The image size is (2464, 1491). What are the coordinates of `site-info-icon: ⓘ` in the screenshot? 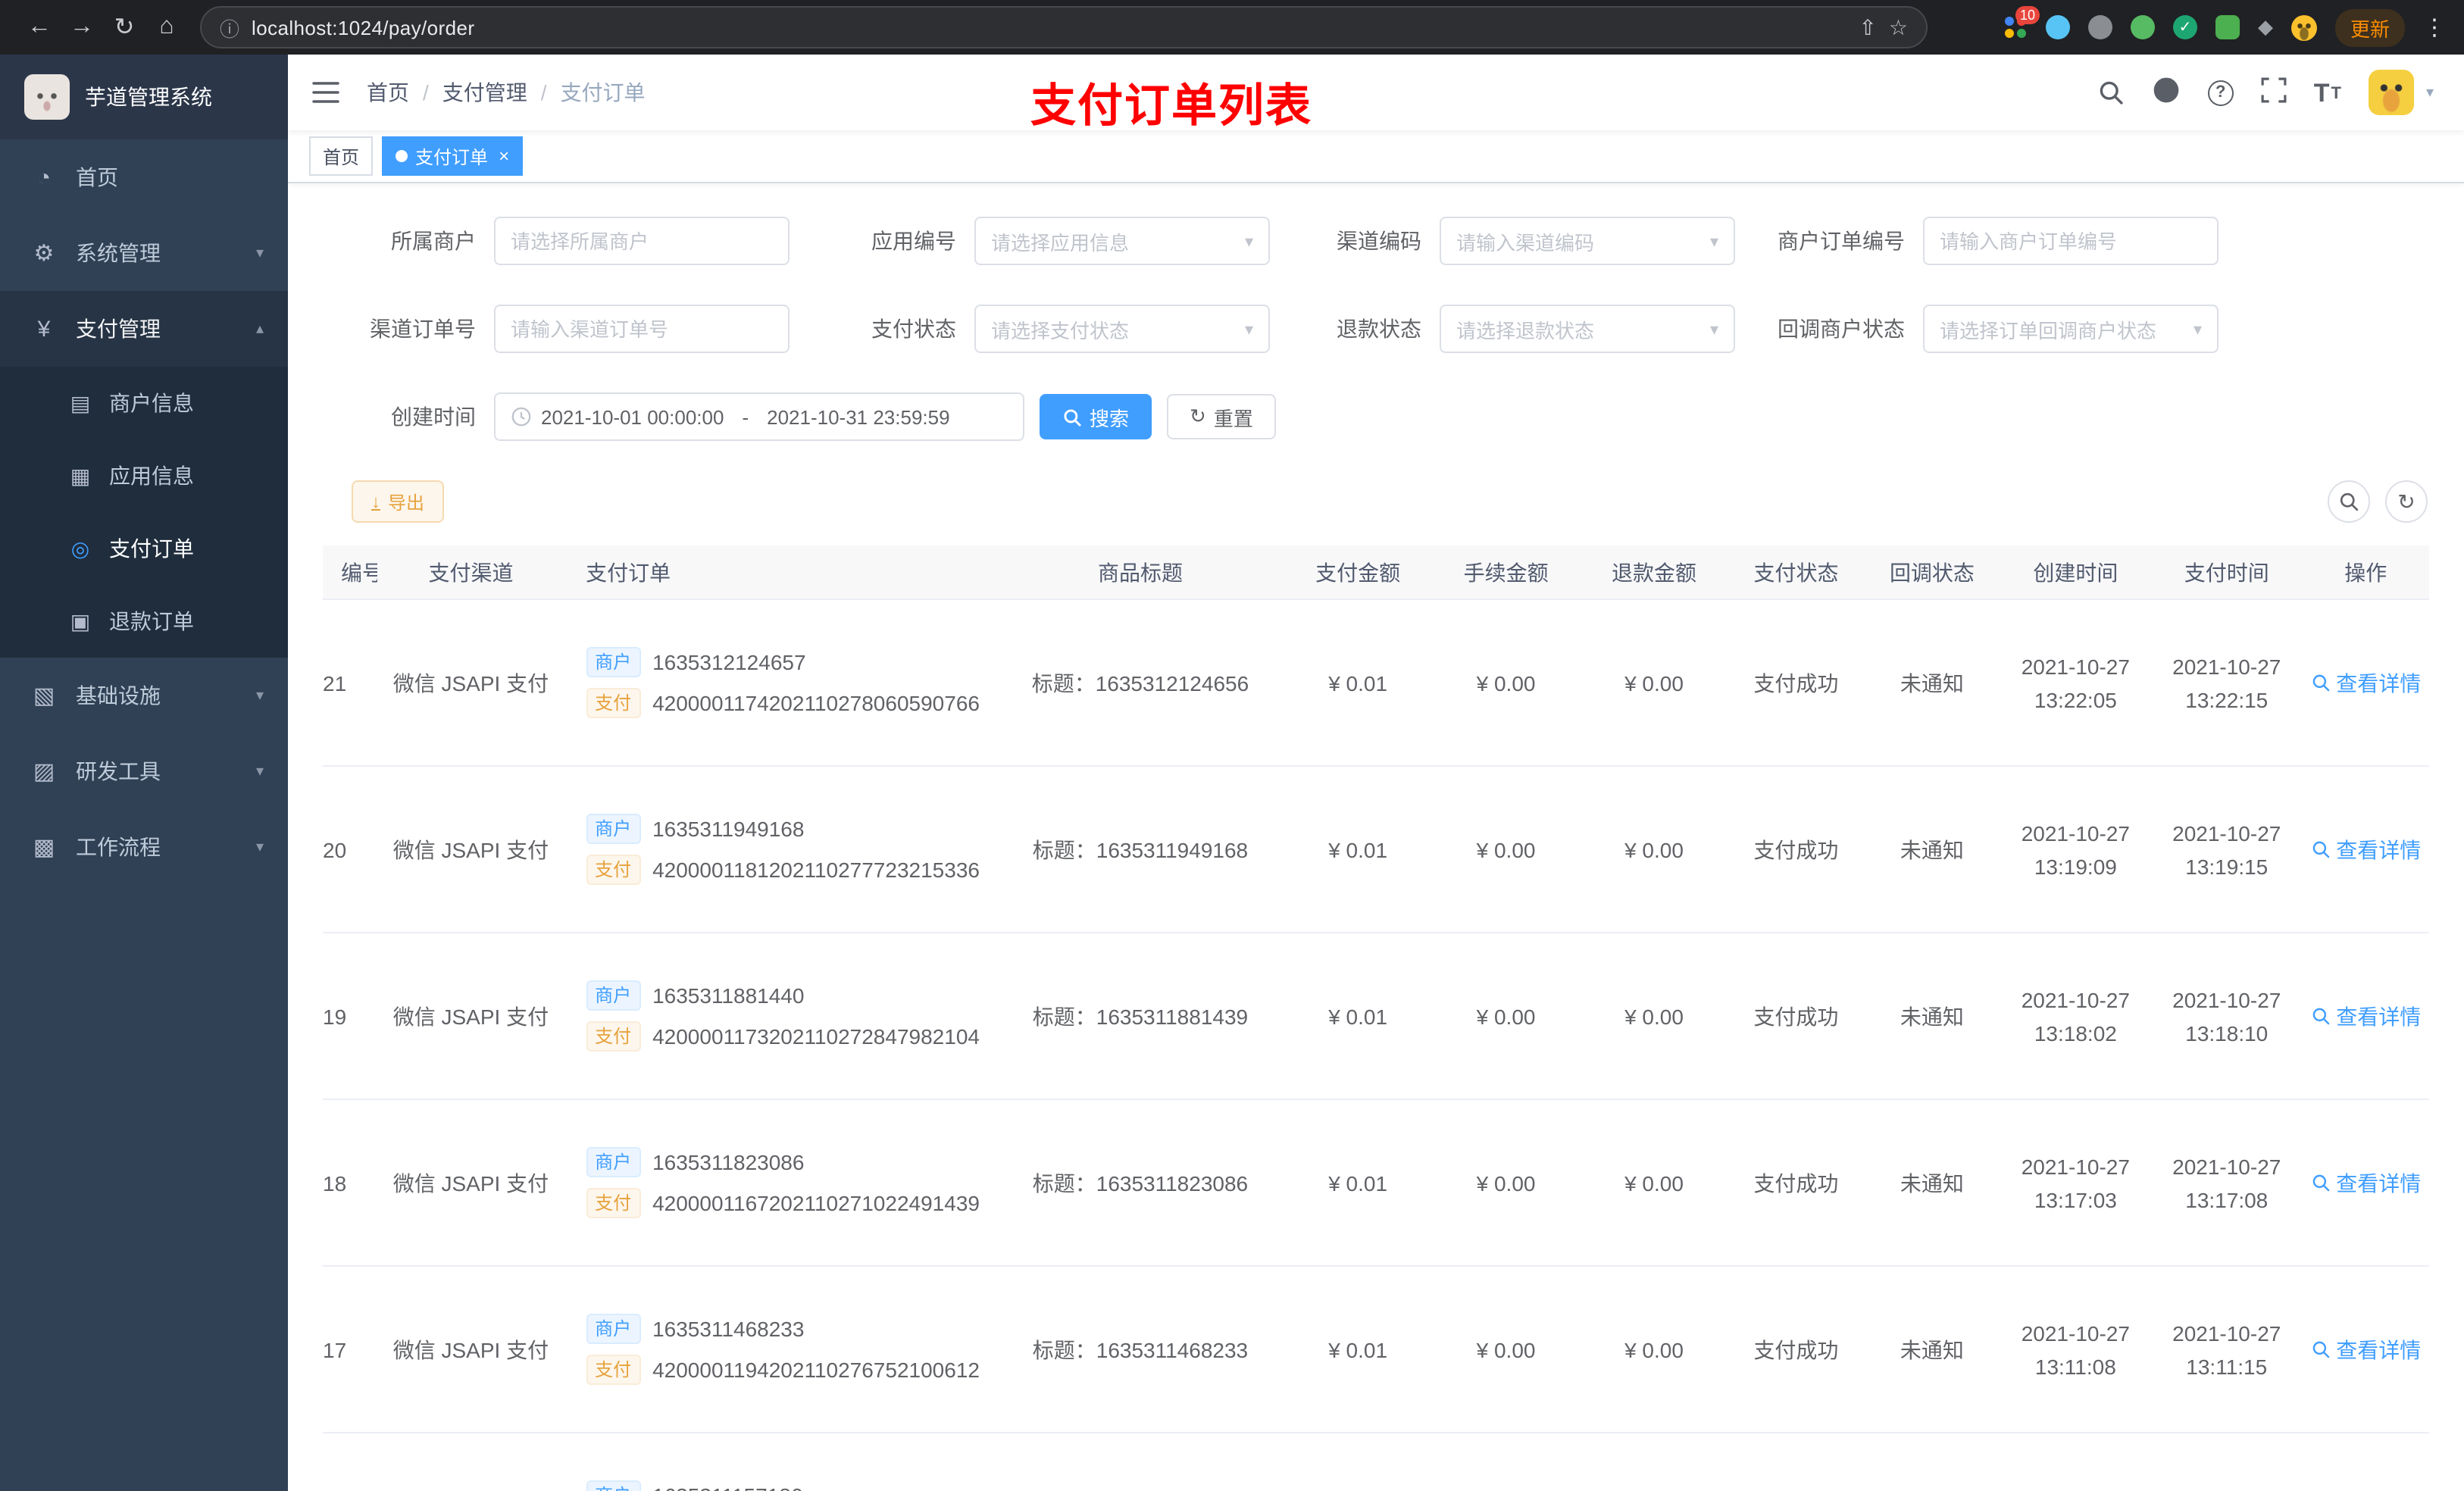 It's located at (229, 27).